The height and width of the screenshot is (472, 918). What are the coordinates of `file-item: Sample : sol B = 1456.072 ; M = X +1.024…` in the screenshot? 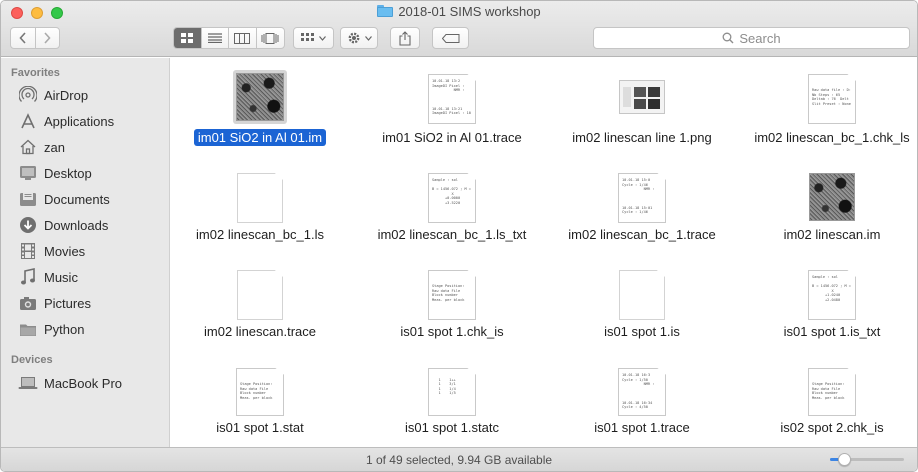 It's located at (832, 308).